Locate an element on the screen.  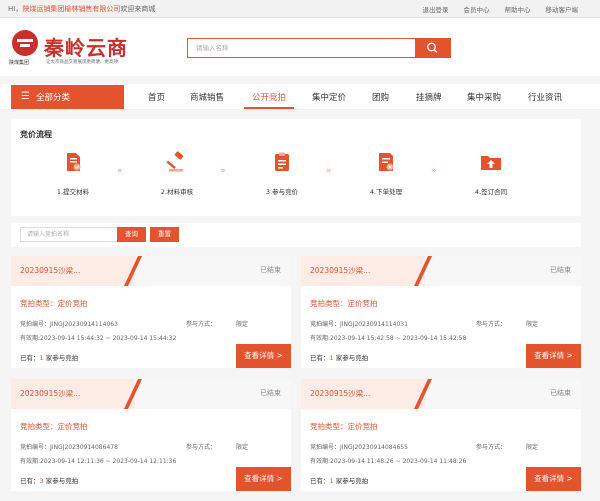
help-center-link: 帮助中心 is located at coordinates (518, 9).